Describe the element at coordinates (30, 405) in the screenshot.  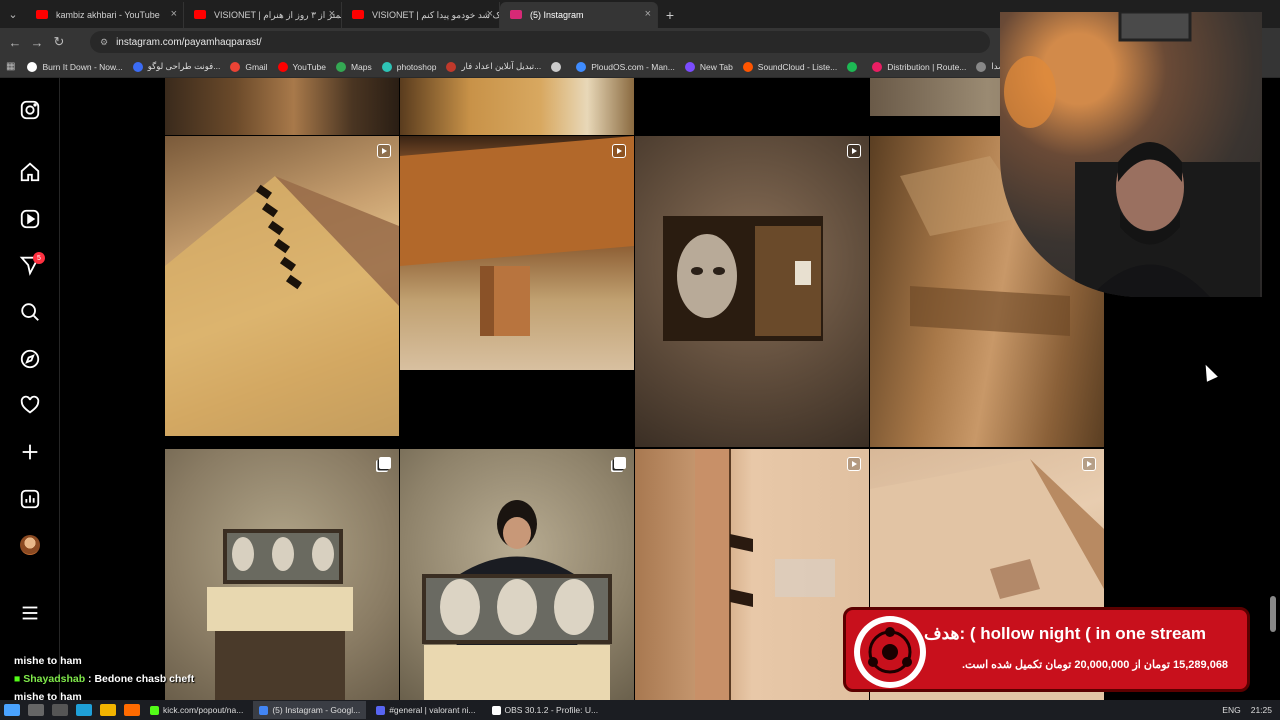
I see `notifications-icon` at that location.